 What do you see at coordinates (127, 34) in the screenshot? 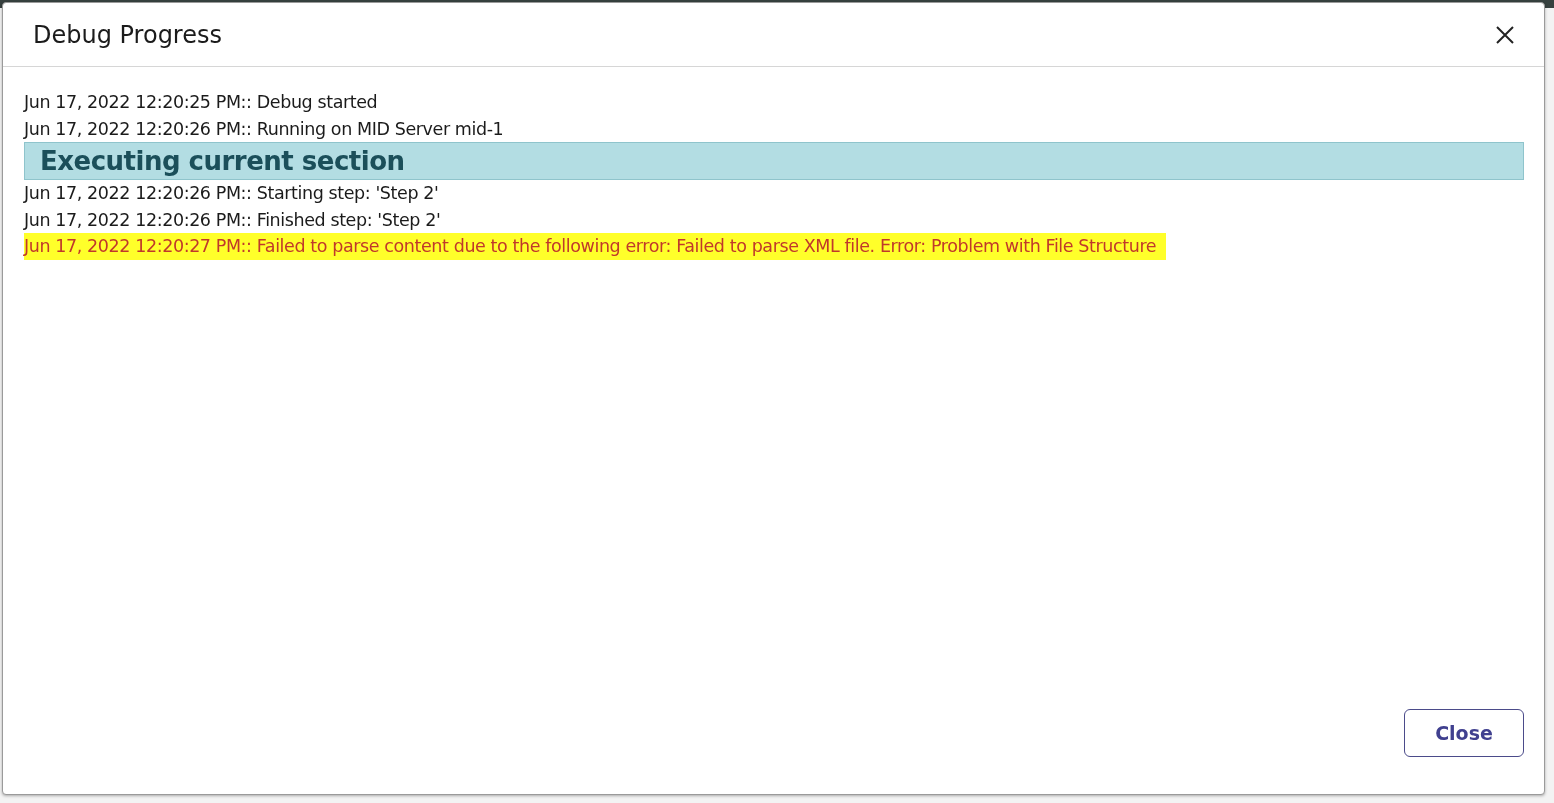
I see `dialog-title: Debug Progress` at bounding box center [127, 34].